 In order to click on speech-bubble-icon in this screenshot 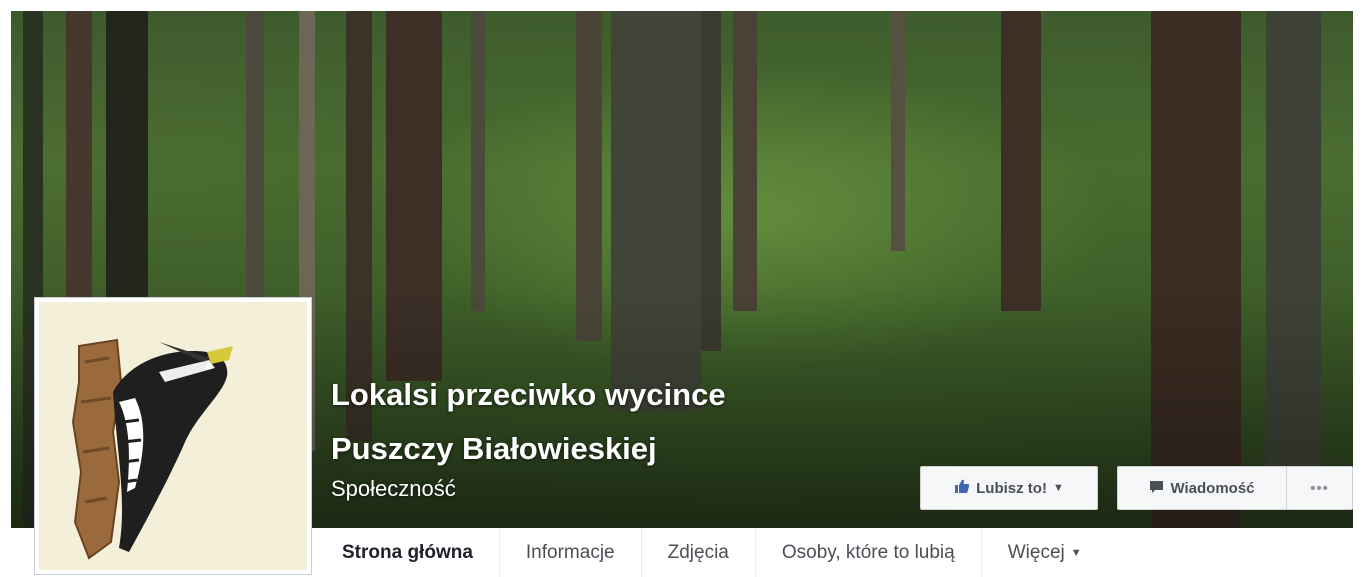, I will do `click(1156, 488)`.